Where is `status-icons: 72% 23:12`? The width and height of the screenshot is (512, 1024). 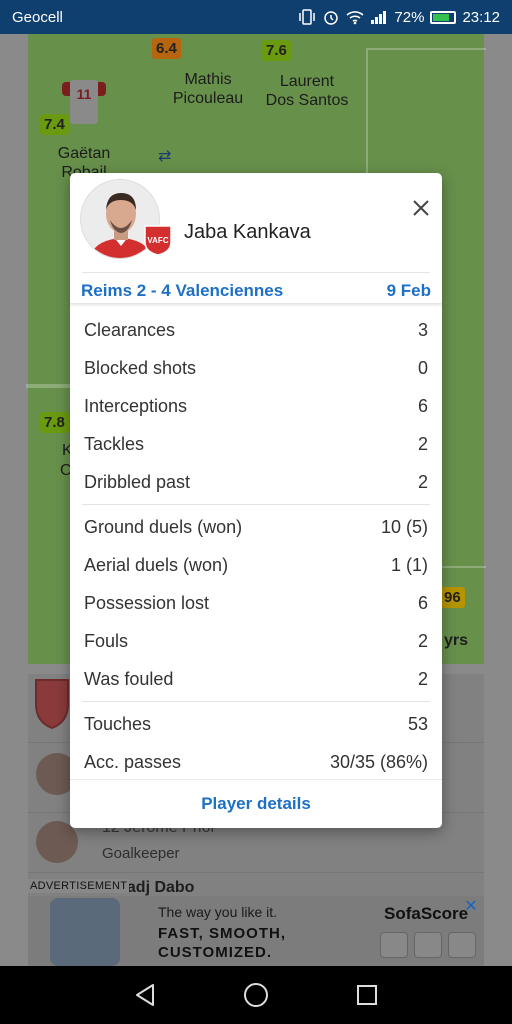 status-icons: 72% 23:12 is located at coordinates (399, 17).